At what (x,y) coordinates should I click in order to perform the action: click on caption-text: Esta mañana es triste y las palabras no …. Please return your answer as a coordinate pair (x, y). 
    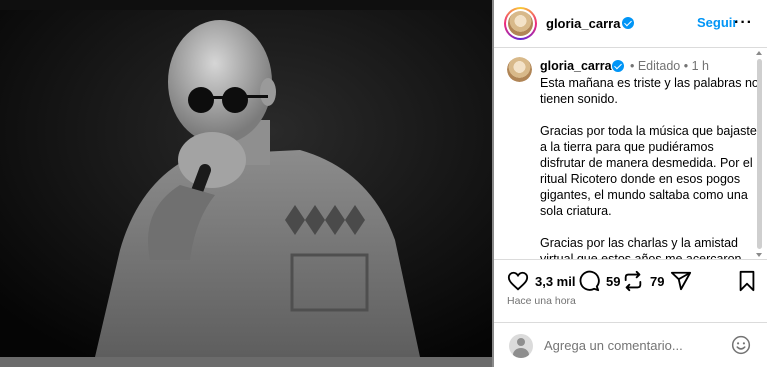
    Looking at the image, I should click on (650, 167).